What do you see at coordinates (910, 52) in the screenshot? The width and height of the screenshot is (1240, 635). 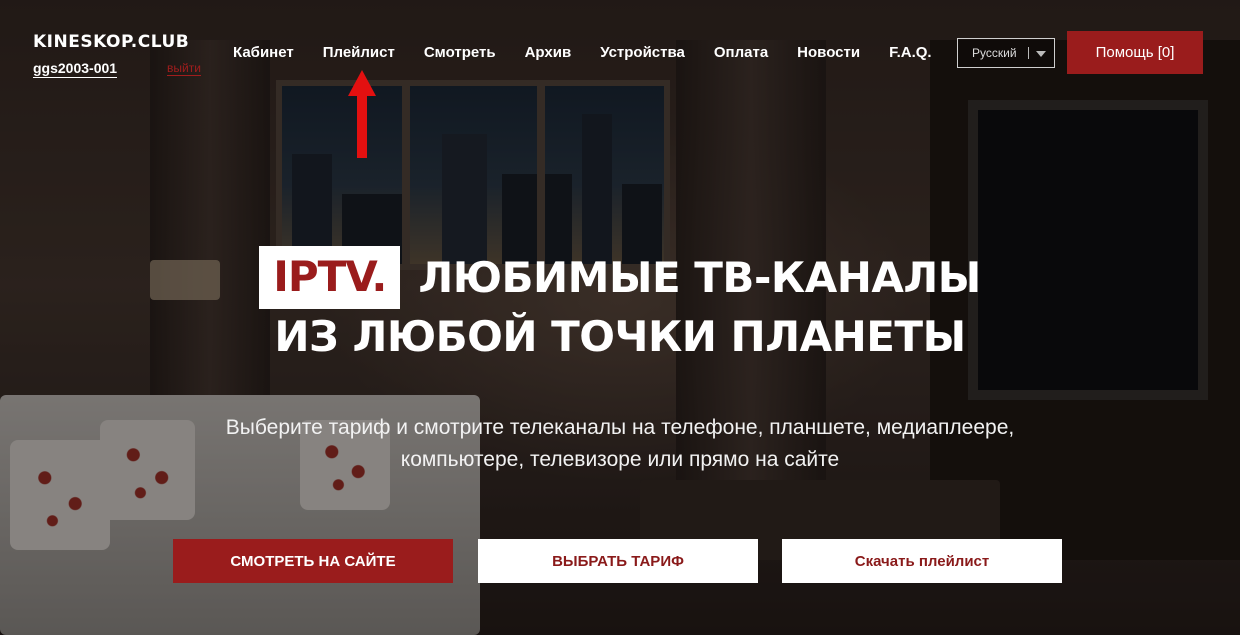 I see `nav-item-faq: F.A.Q.` at bounding box center [910, 52].